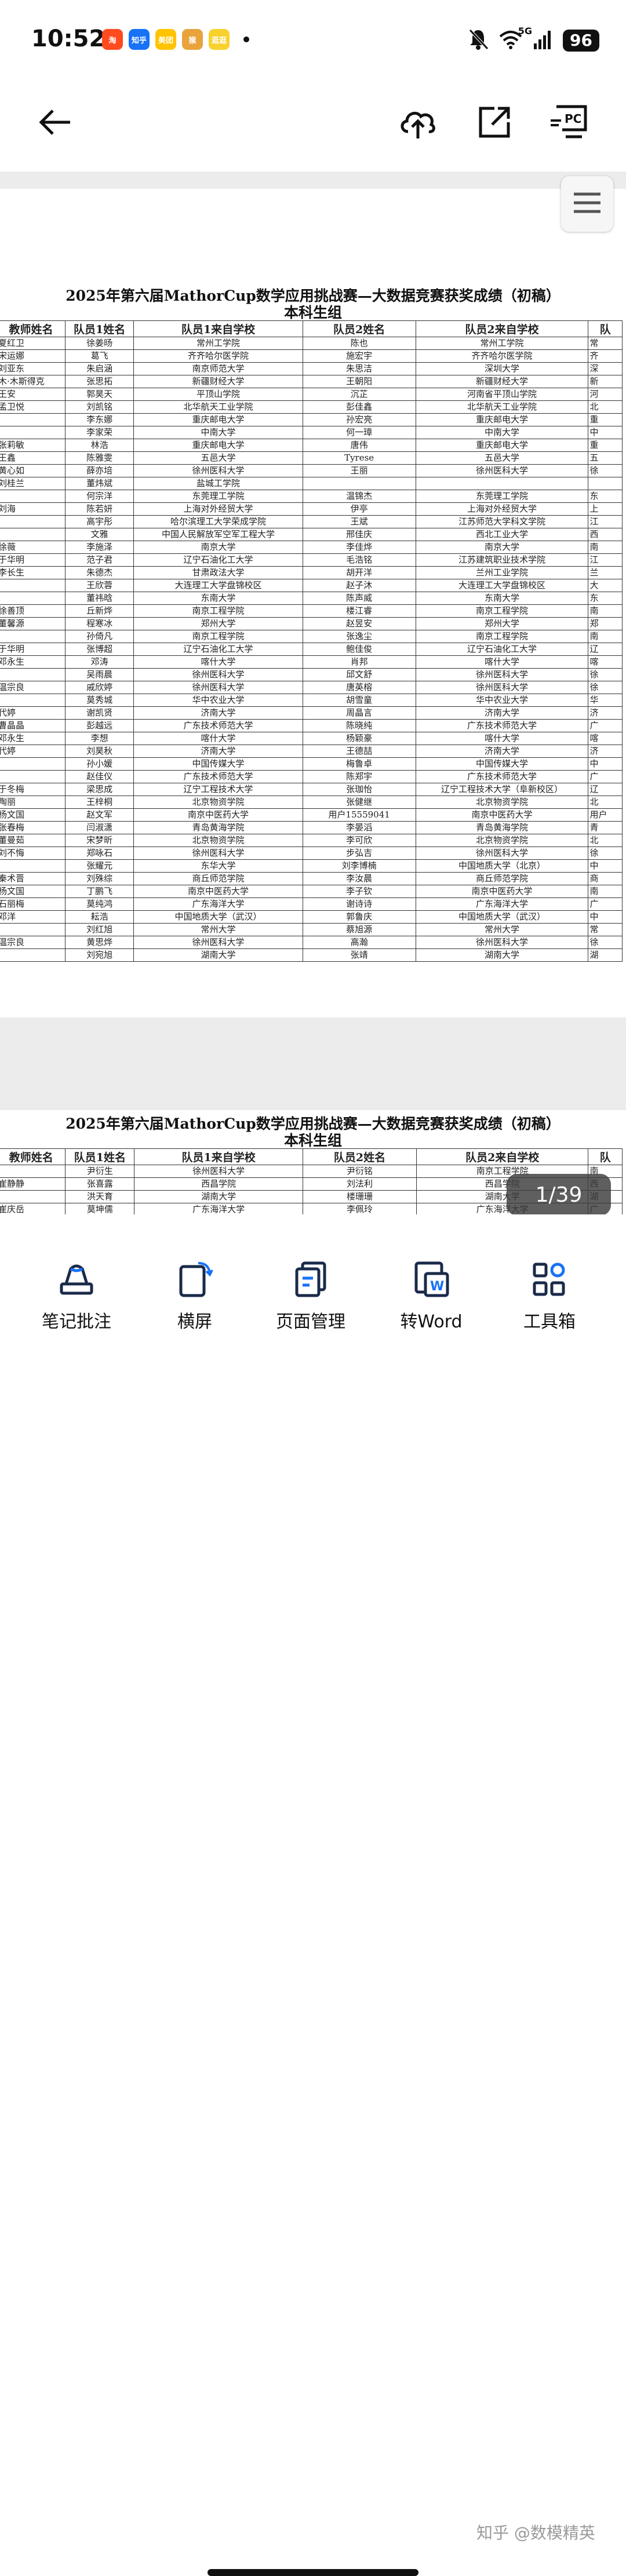 Image resolution: width=626 pixels, height=2576 pixels. What do you see at coordinates (218, 599) in the screenshot?
I see `table-cell: 东南大学` at bounding box center [218, 599].